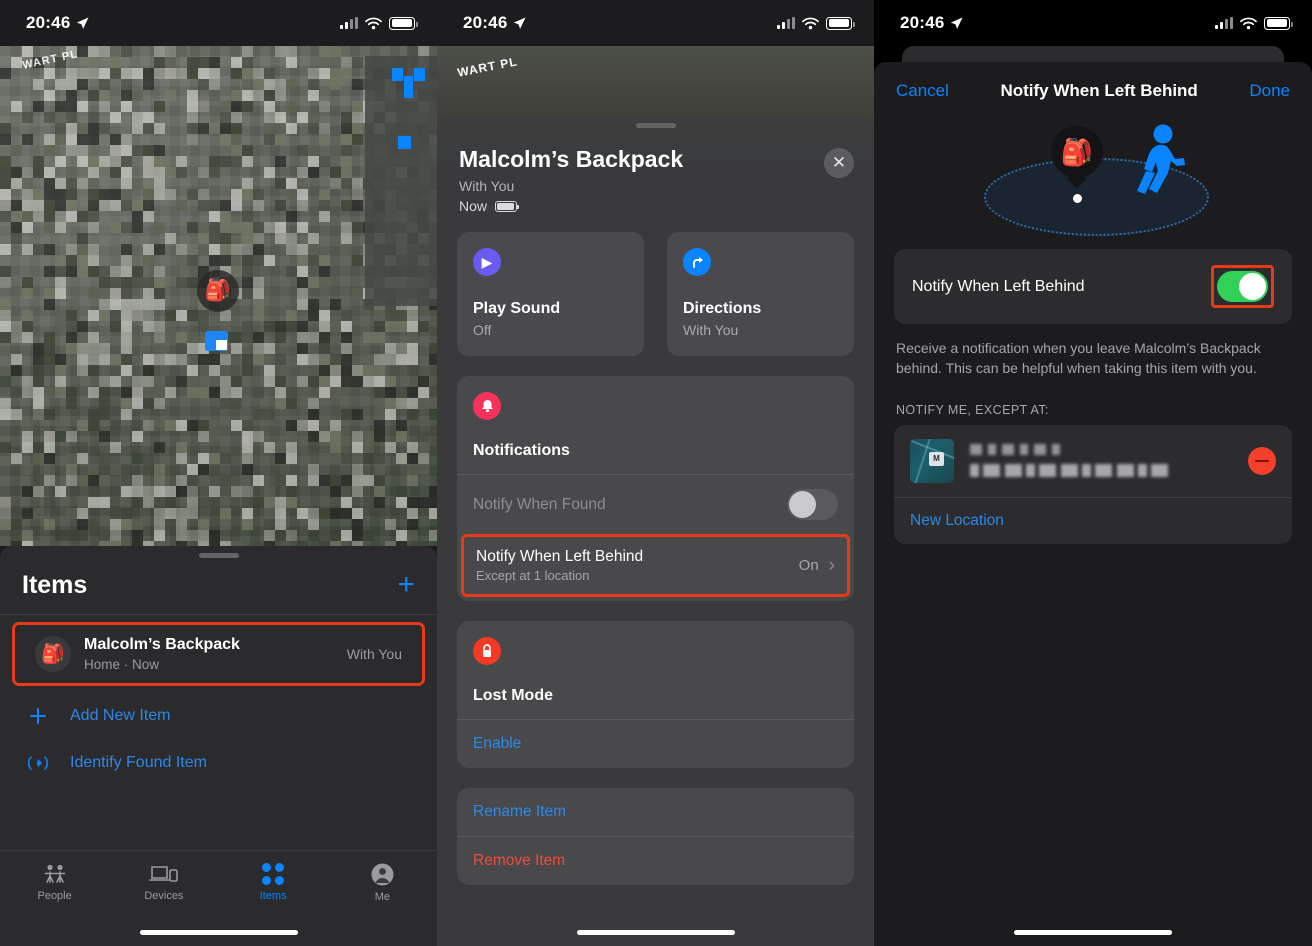 This screenshot has width=1312, height=946. What do you see at coordinates (1077, 198) in the screenshot?
I see `location-dot-icon` at bounding box center [1077, 198].